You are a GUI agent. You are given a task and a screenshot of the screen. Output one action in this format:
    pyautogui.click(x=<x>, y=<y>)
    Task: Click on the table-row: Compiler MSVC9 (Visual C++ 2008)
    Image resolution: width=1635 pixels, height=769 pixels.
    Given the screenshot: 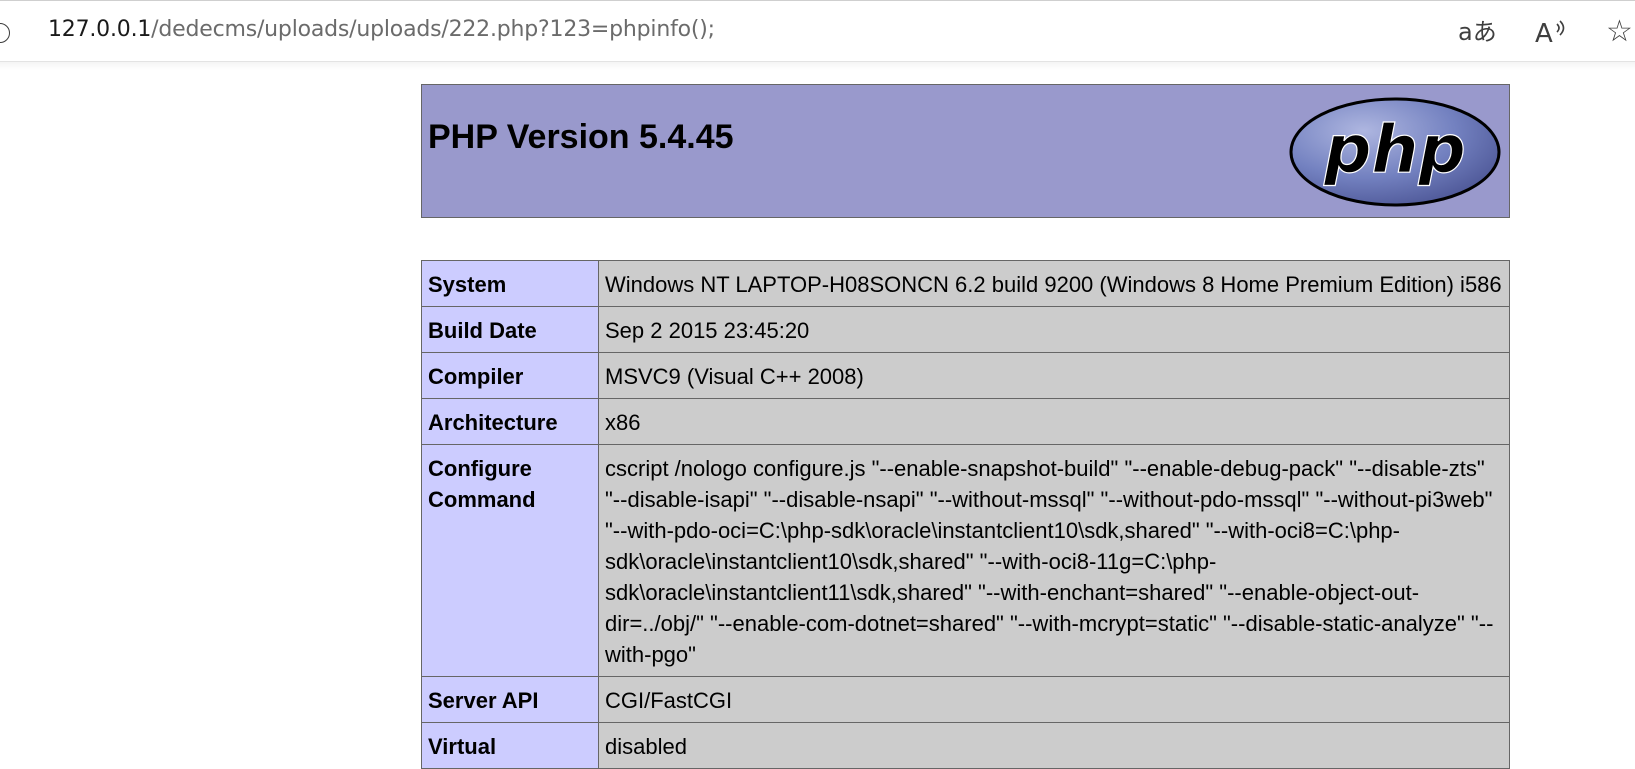 What is the action you would take?
    pyautogui.click(x=965, y=375)
    